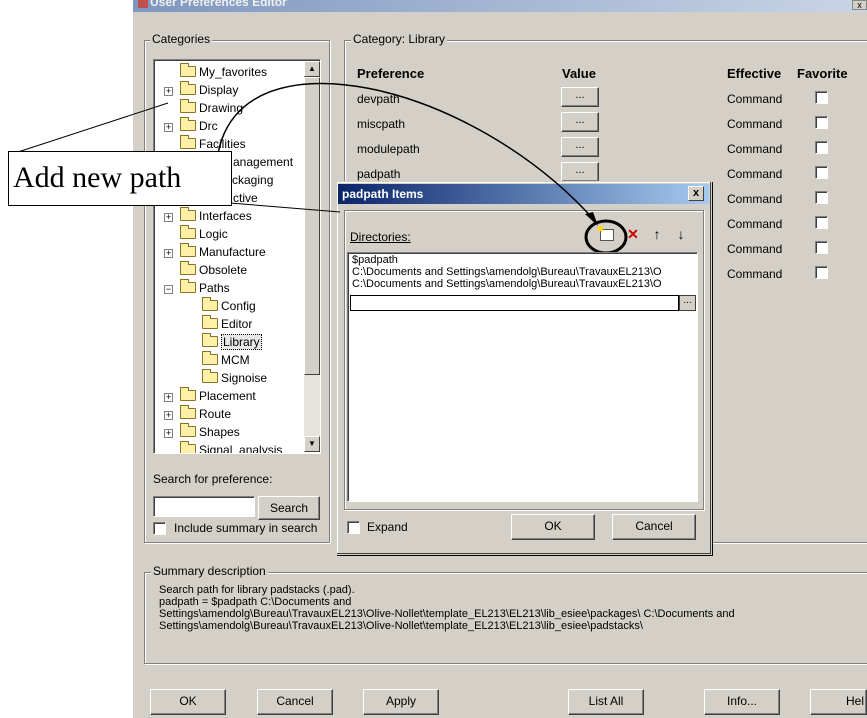 This screenshot has width=867, height=718. I want to click on annotation-lines, so click(307, 154).